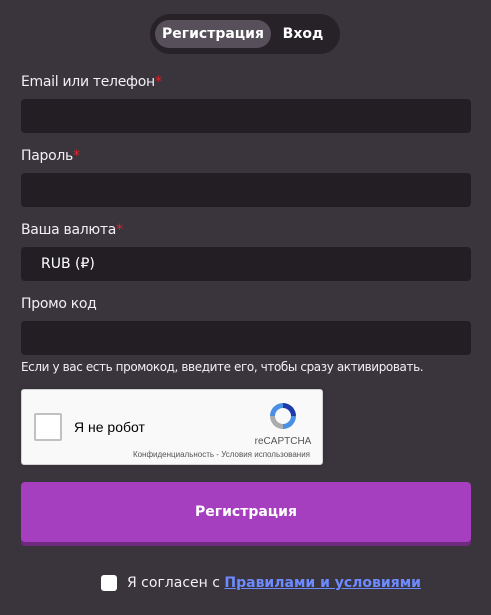 Image resolution: width=491 pixels, height=615 pixels. Describe the element at coordinates (173, 583) in the screenshot. I see `terms-prefix: Я согласен с` at that location.